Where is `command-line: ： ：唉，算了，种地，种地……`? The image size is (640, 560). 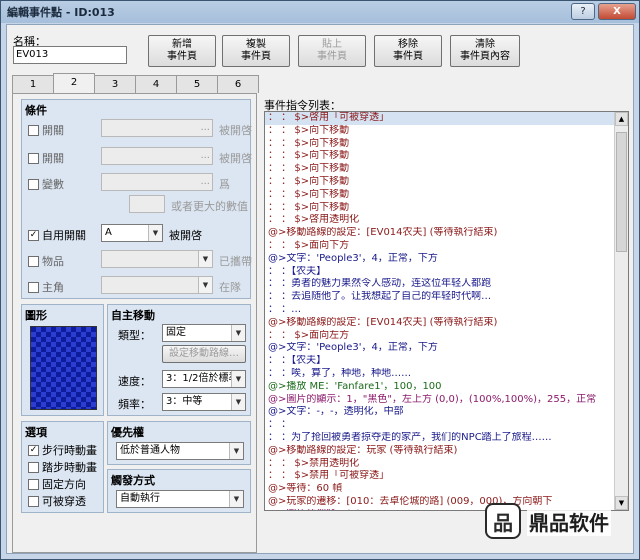
command-line: ： ：唉，算了，种地，种地…… is located at coordinates (446, 374).